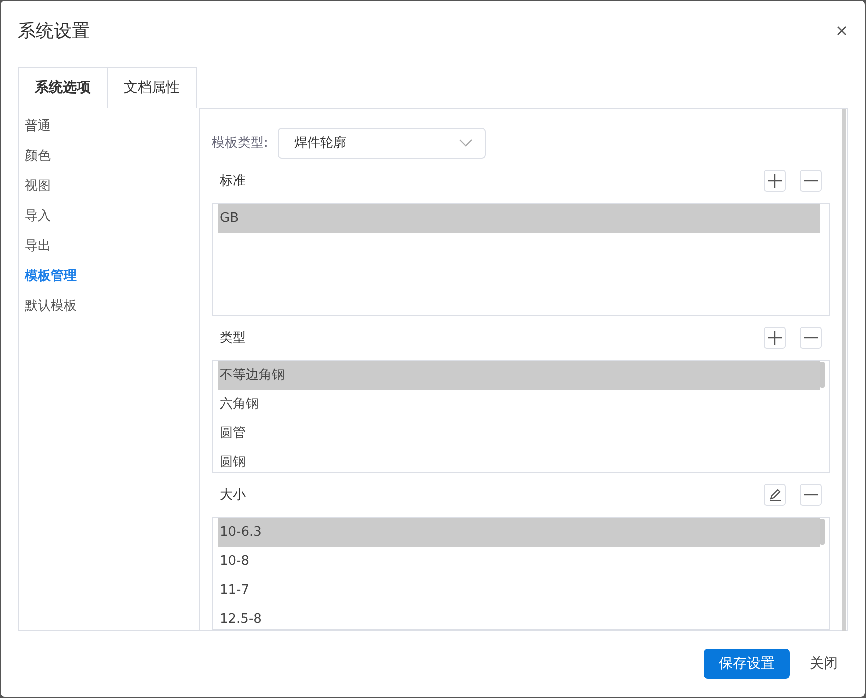  What do you see at coordinates (519, 404) in the screenshot?
I see `list-item: 六角钢` at bounding box center [519, 404].